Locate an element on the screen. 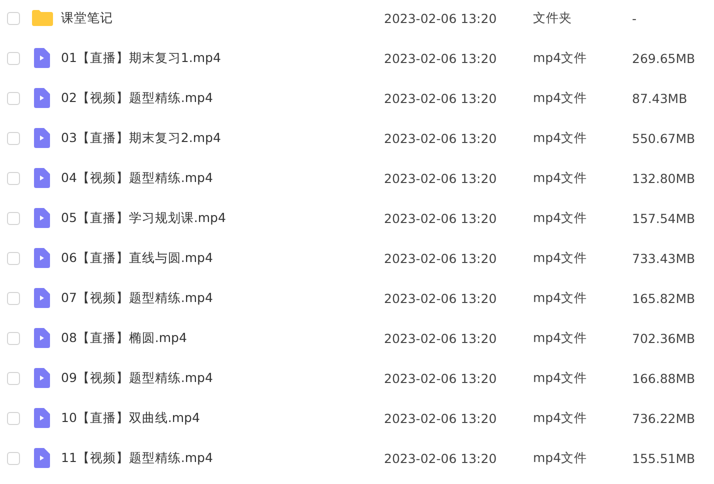 Image resolution: width=714 pixels, height=484 pixels. file-size: 165.82MB is located at coordinates (664, 298).